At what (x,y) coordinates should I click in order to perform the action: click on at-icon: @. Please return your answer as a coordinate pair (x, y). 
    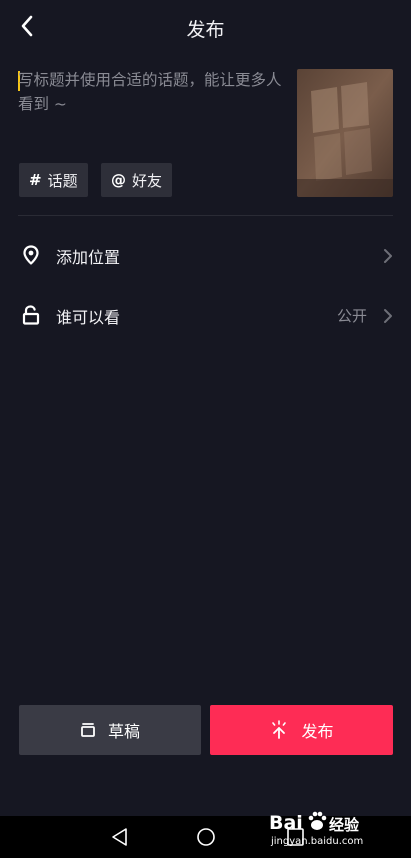
    Looking at the image, I should click on (118, 180).